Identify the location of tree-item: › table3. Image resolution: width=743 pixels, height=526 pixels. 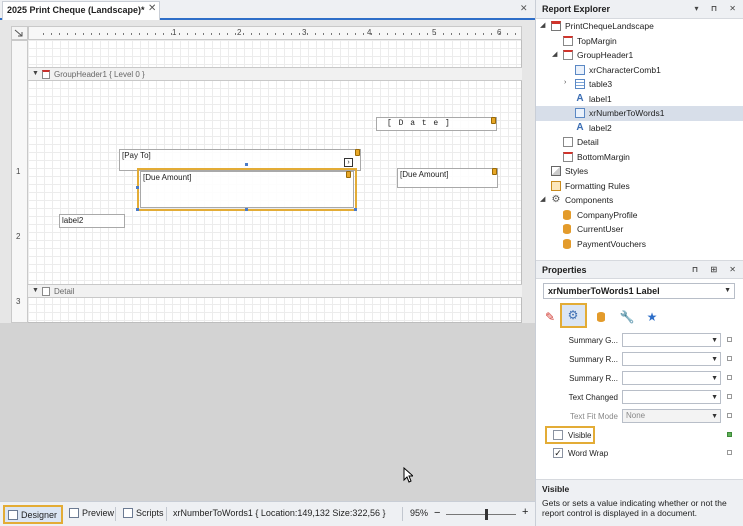
(639, 84).